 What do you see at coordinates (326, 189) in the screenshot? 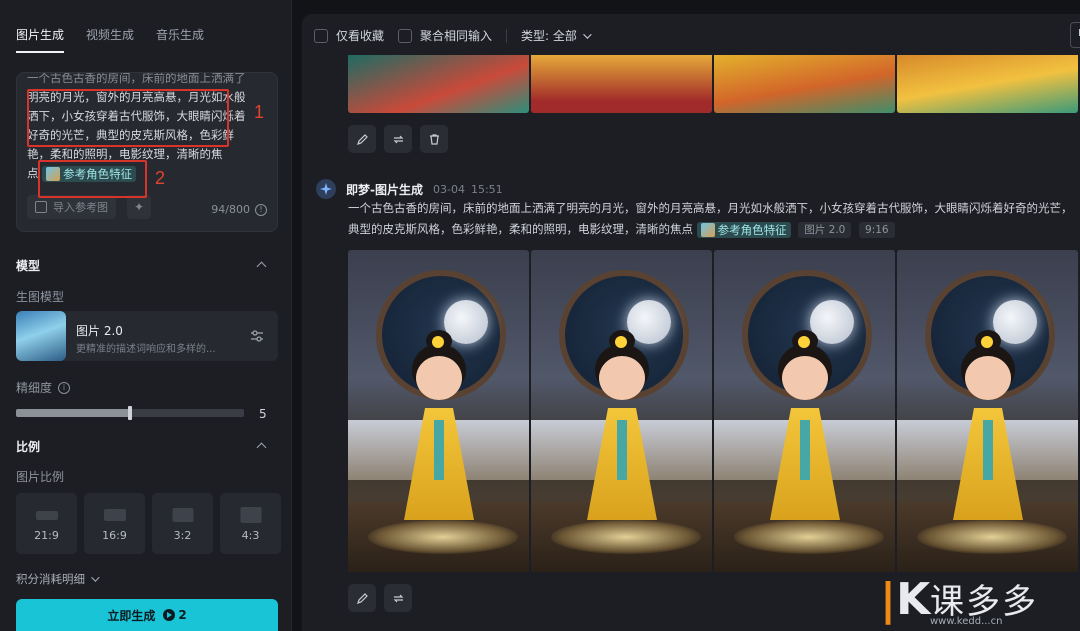
I see `dreamina-star-icon` at bounding box center [326, 189].